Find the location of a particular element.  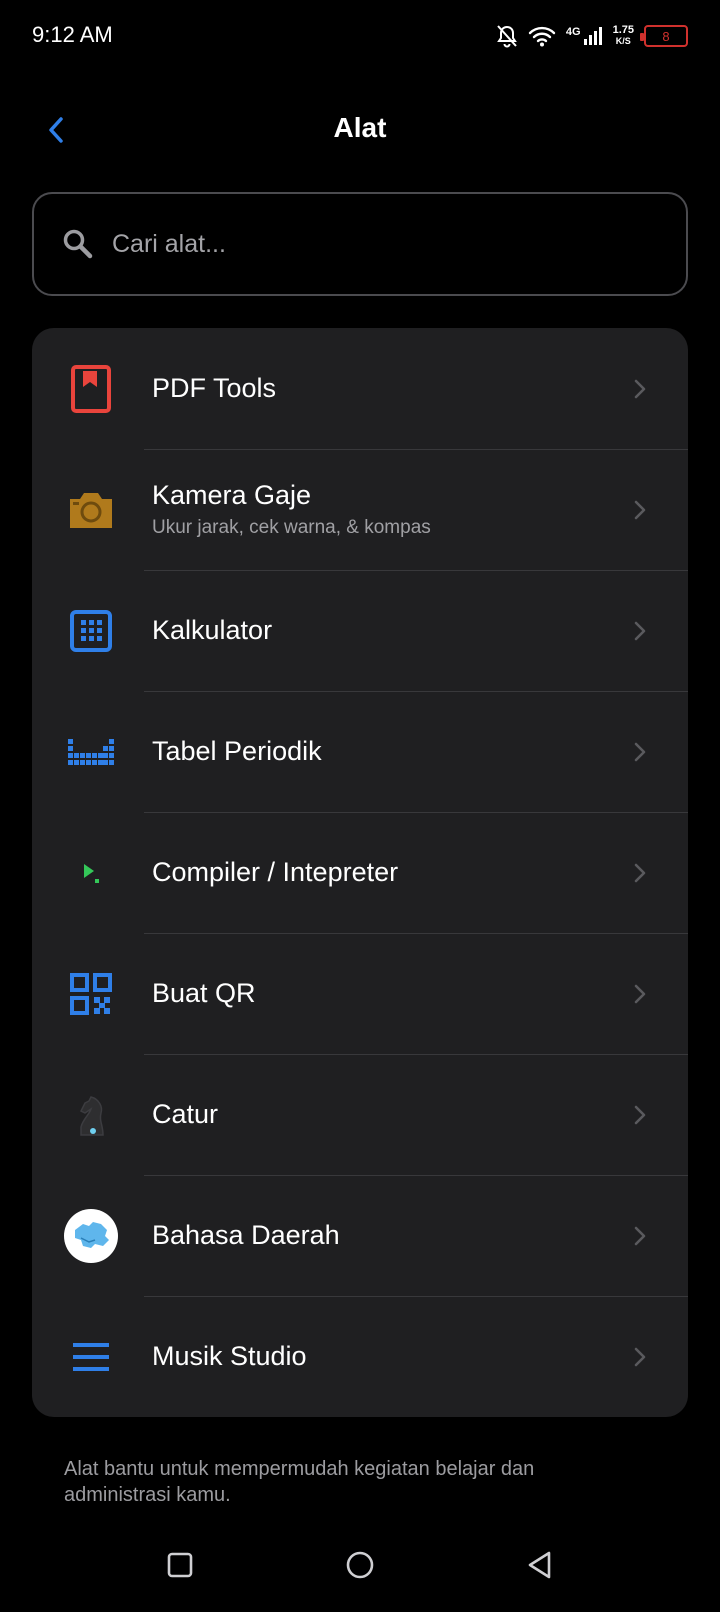

tool-item-kalkulator: Kalkulator is located at coordinates (360, 630).